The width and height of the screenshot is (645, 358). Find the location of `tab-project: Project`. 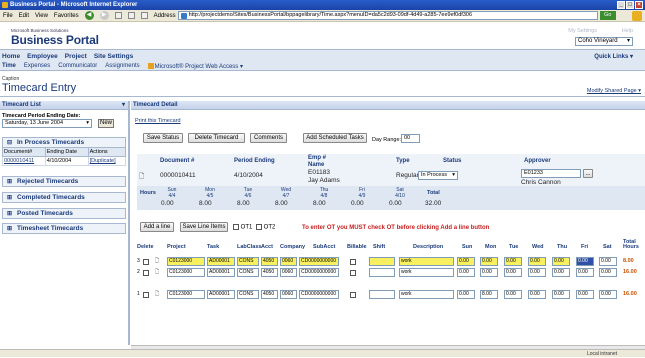

tab-project: Project is located at coordinates (76, 56).